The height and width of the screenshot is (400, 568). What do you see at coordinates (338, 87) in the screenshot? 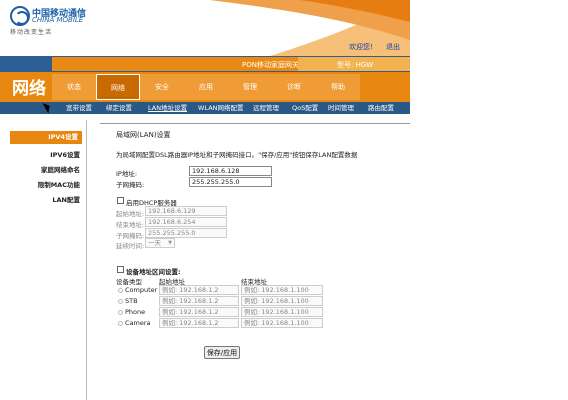
I see `tab-help: 帮助` at bounding box center [338, 87].